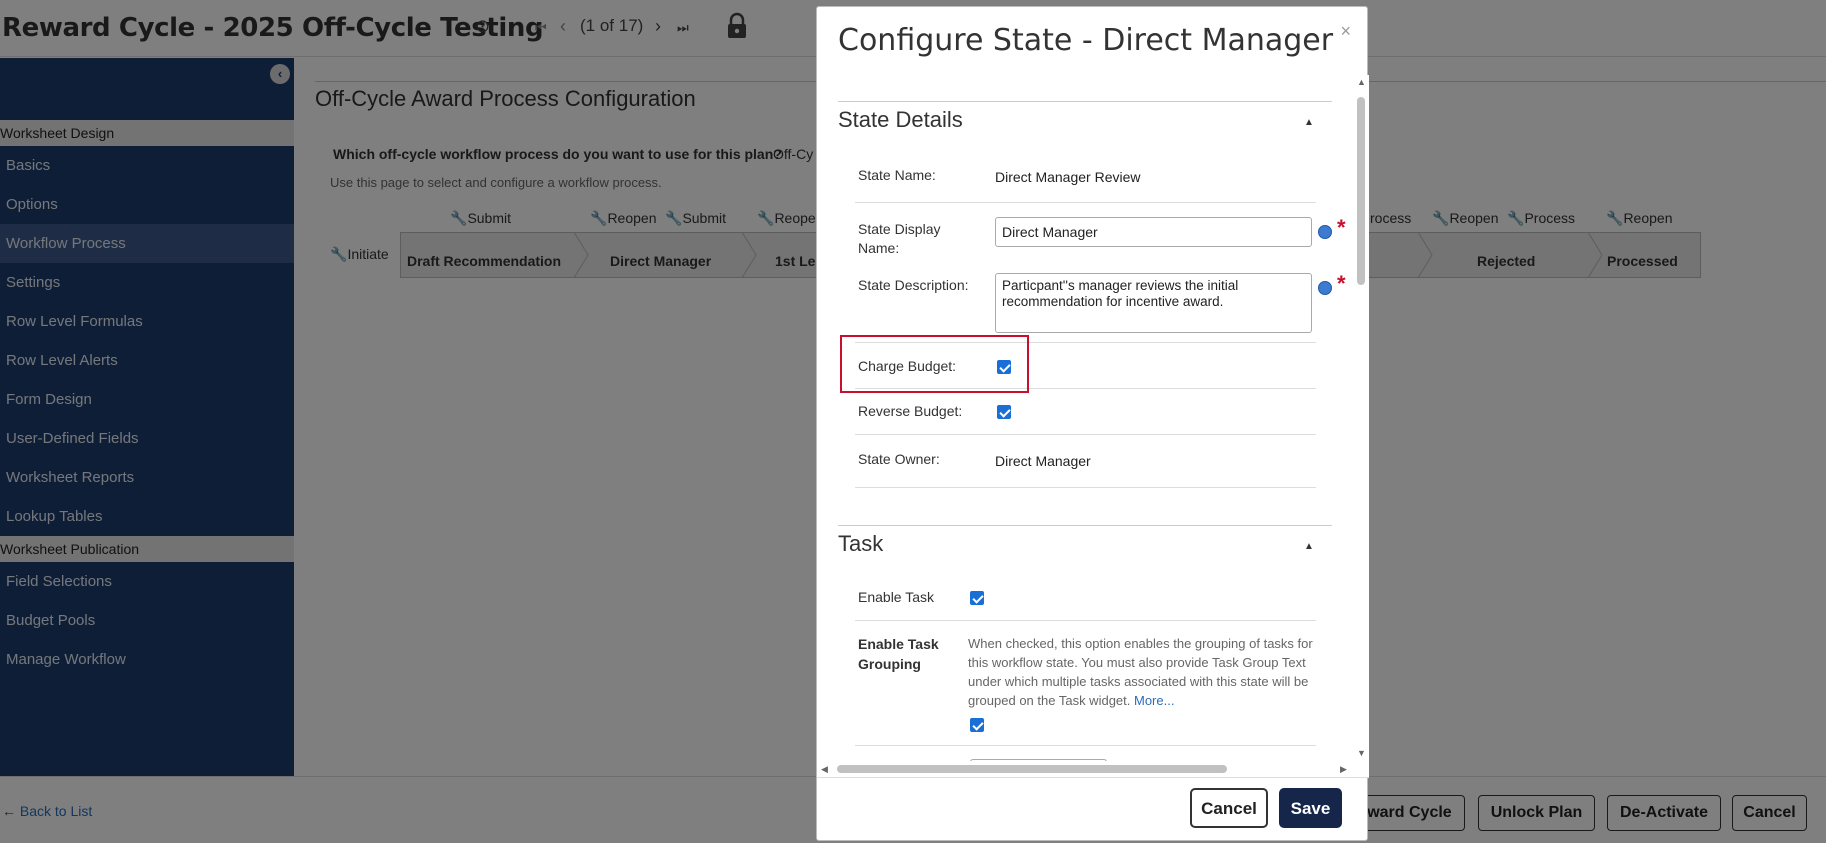 This screenshot has height=843, width=1826. I want to click on reverse-budget-label: Reverse Budget:, so click(910, 411).